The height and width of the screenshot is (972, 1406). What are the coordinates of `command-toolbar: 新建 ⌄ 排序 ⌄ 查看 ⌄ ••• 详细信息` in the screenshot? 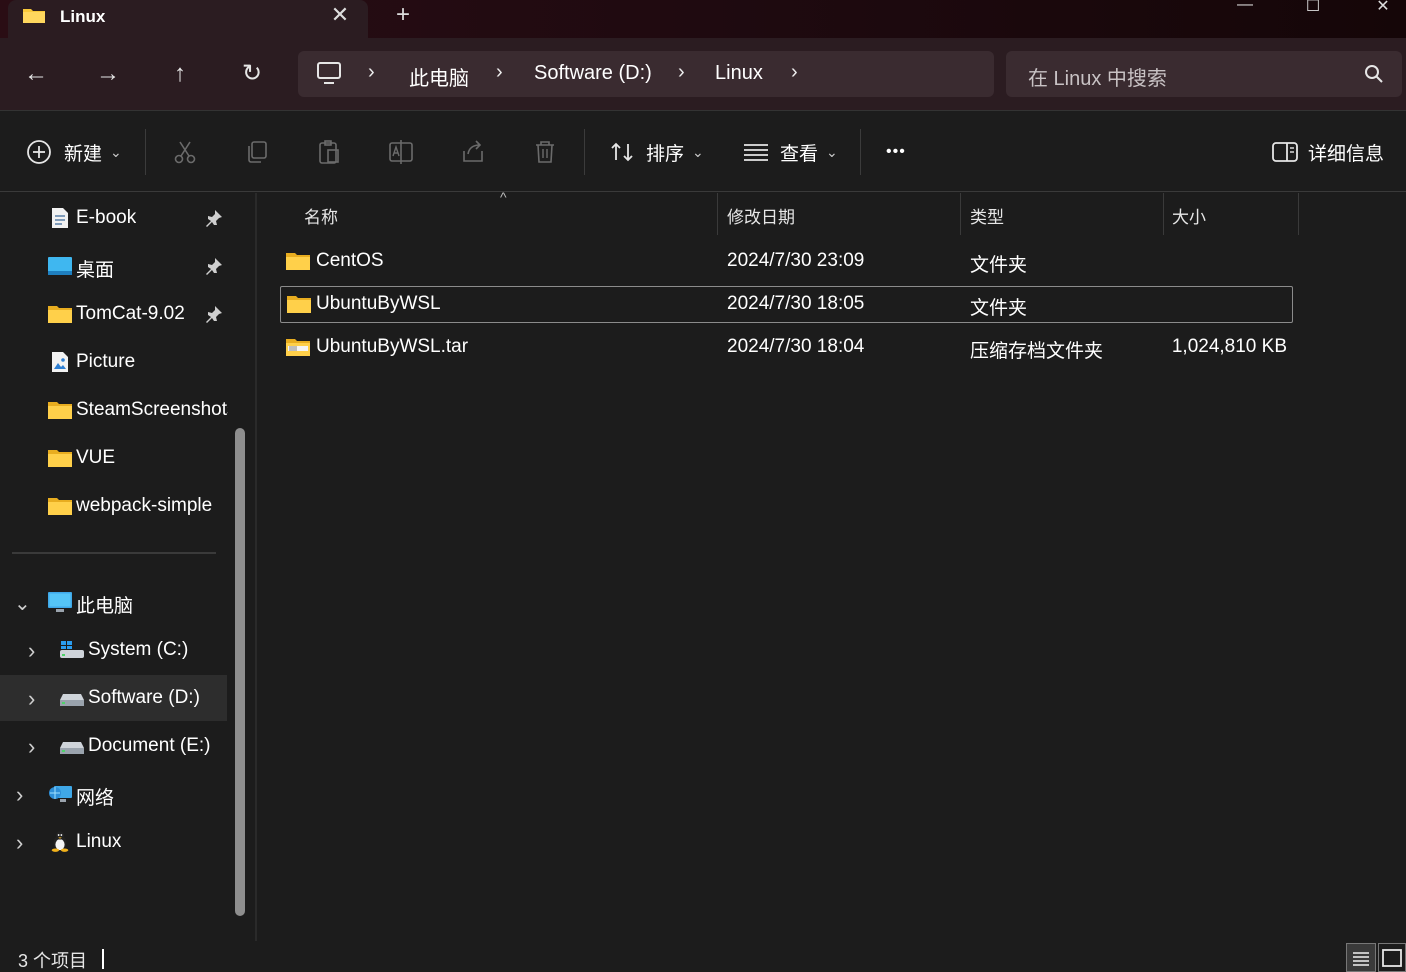 It's located at (703, 151).